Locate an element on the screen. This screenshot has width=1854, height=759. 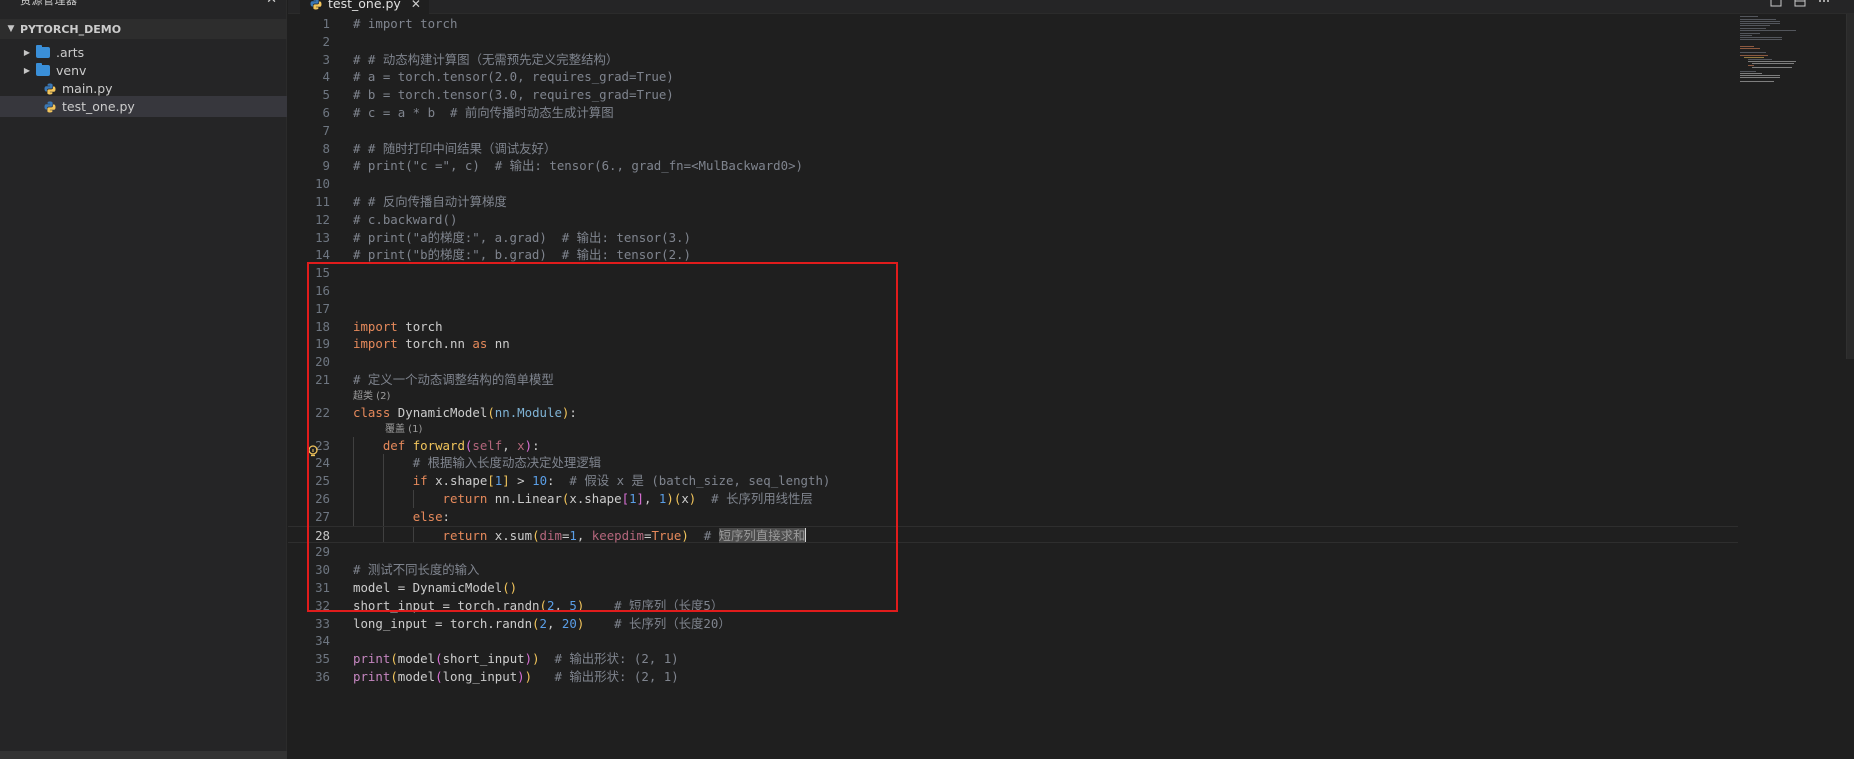
line-number: 3 is located at coordinates (326, 59).